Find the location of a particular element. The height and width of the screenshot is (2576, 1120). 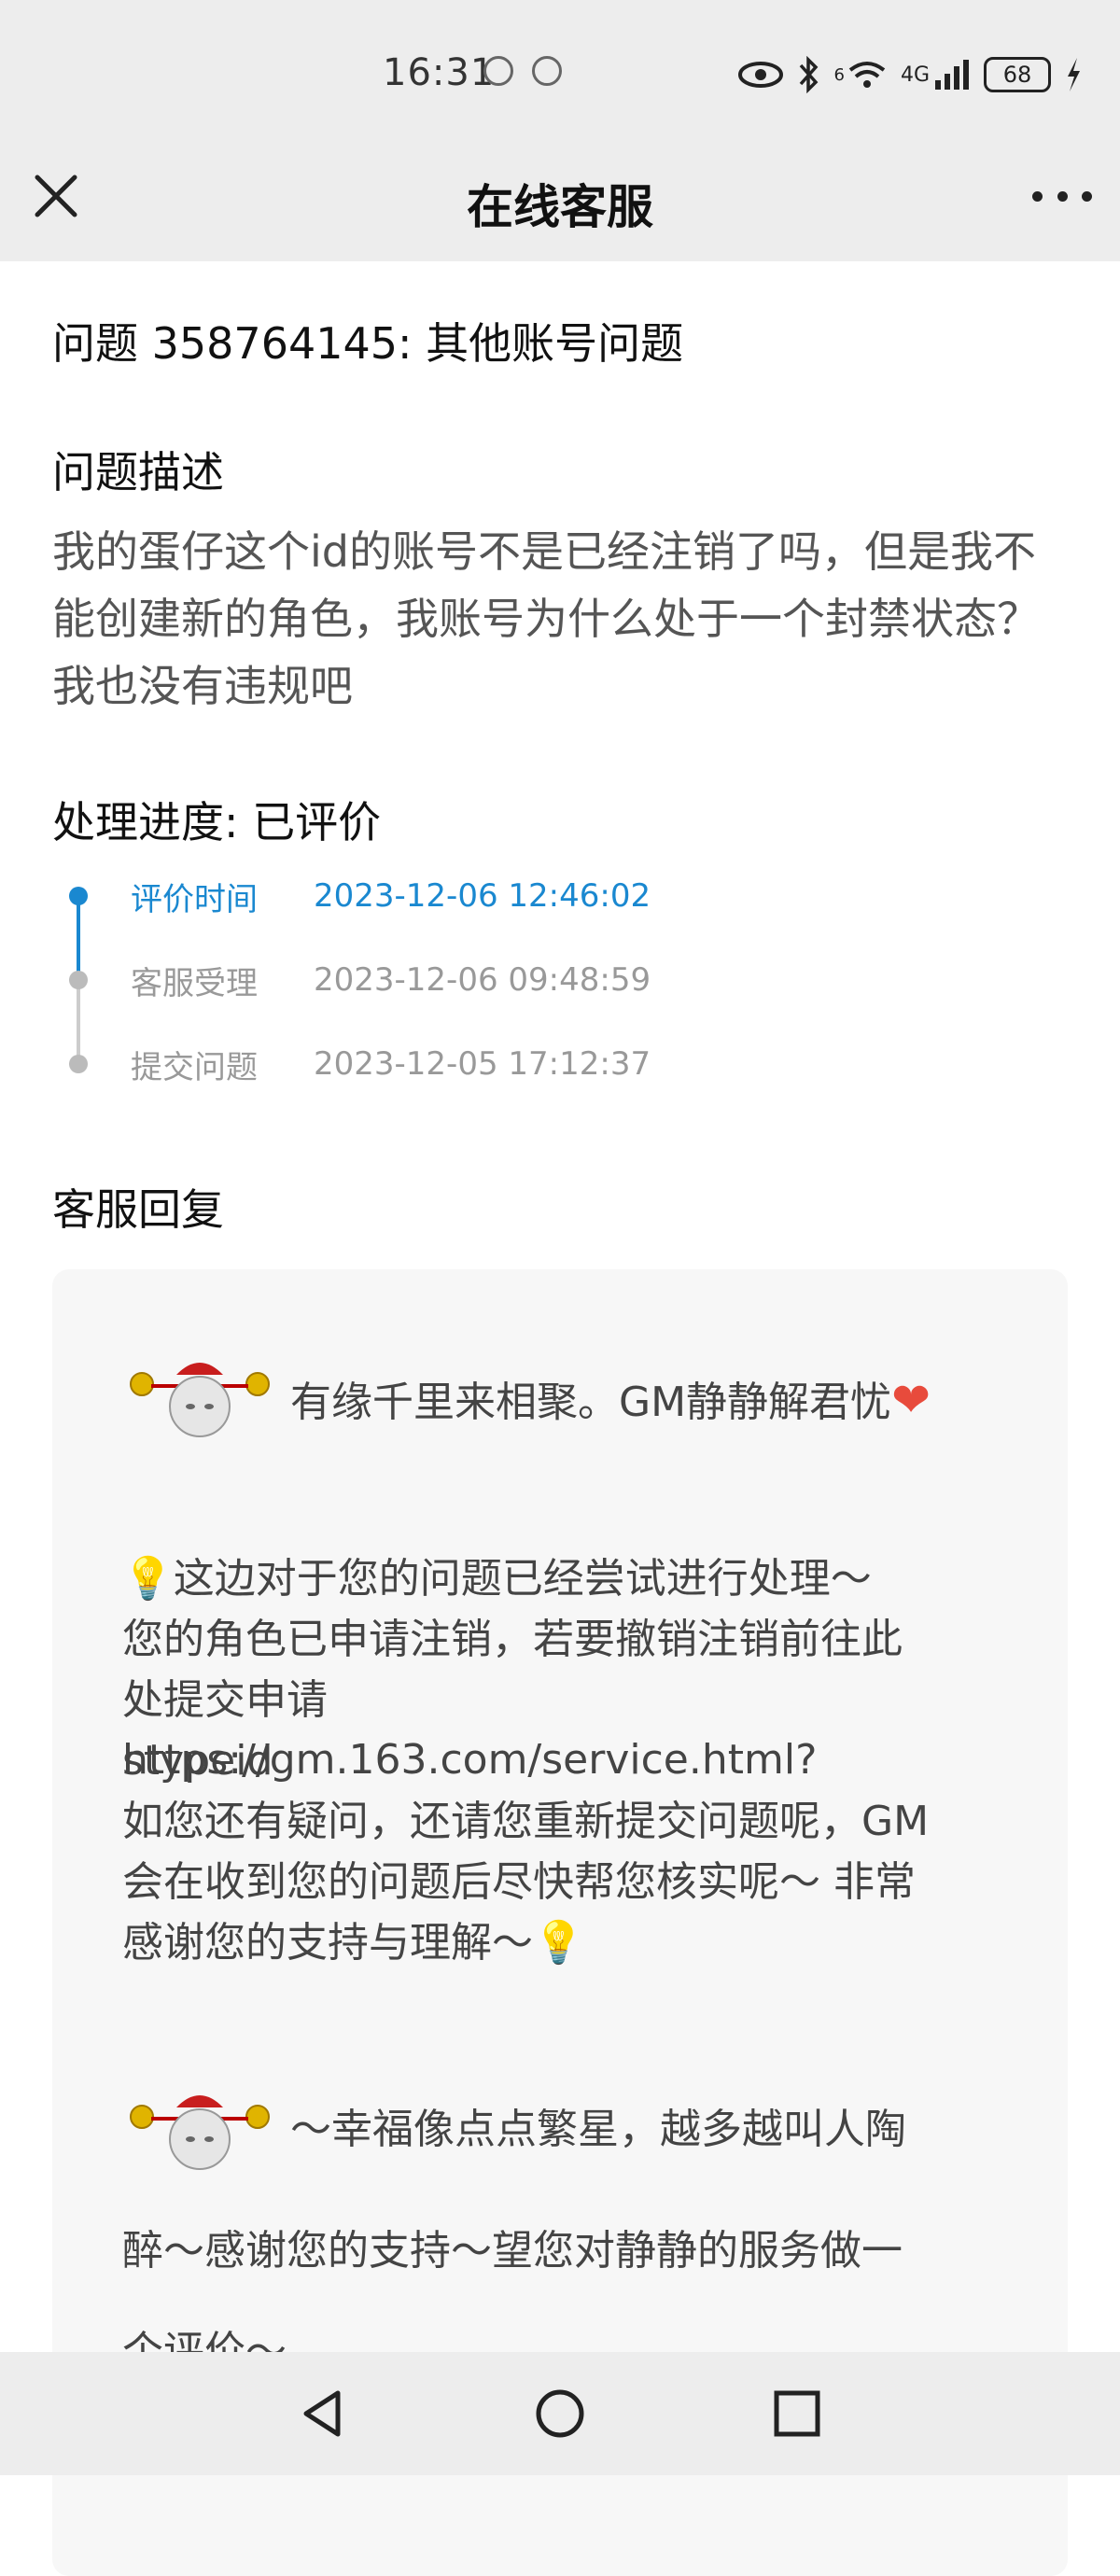

status-bar: 16:31 6 4G 68 is located at coordinates (560, 74).